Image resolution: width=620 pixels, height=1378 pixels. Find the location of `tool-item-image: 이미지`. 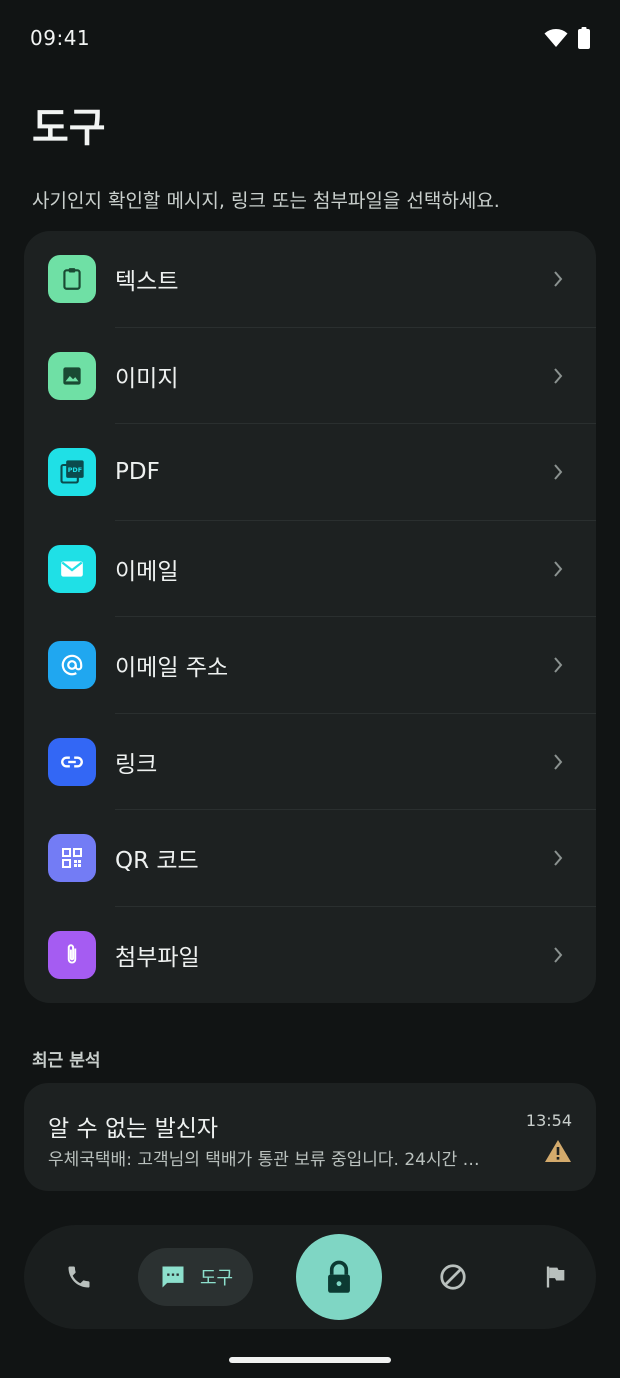

tool-item-image: 이미지 is located at coordinates (310, 376).